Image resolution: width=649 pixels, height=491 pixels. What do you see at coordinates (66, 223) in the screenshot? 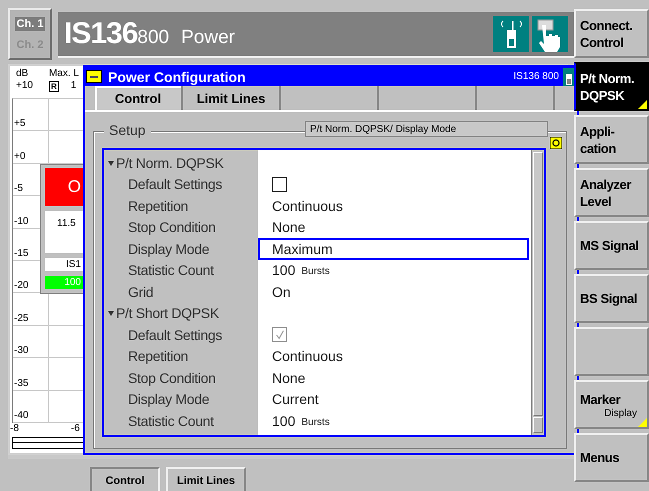
I see `reading-value: 11.5` at bounding box center [66, 223].